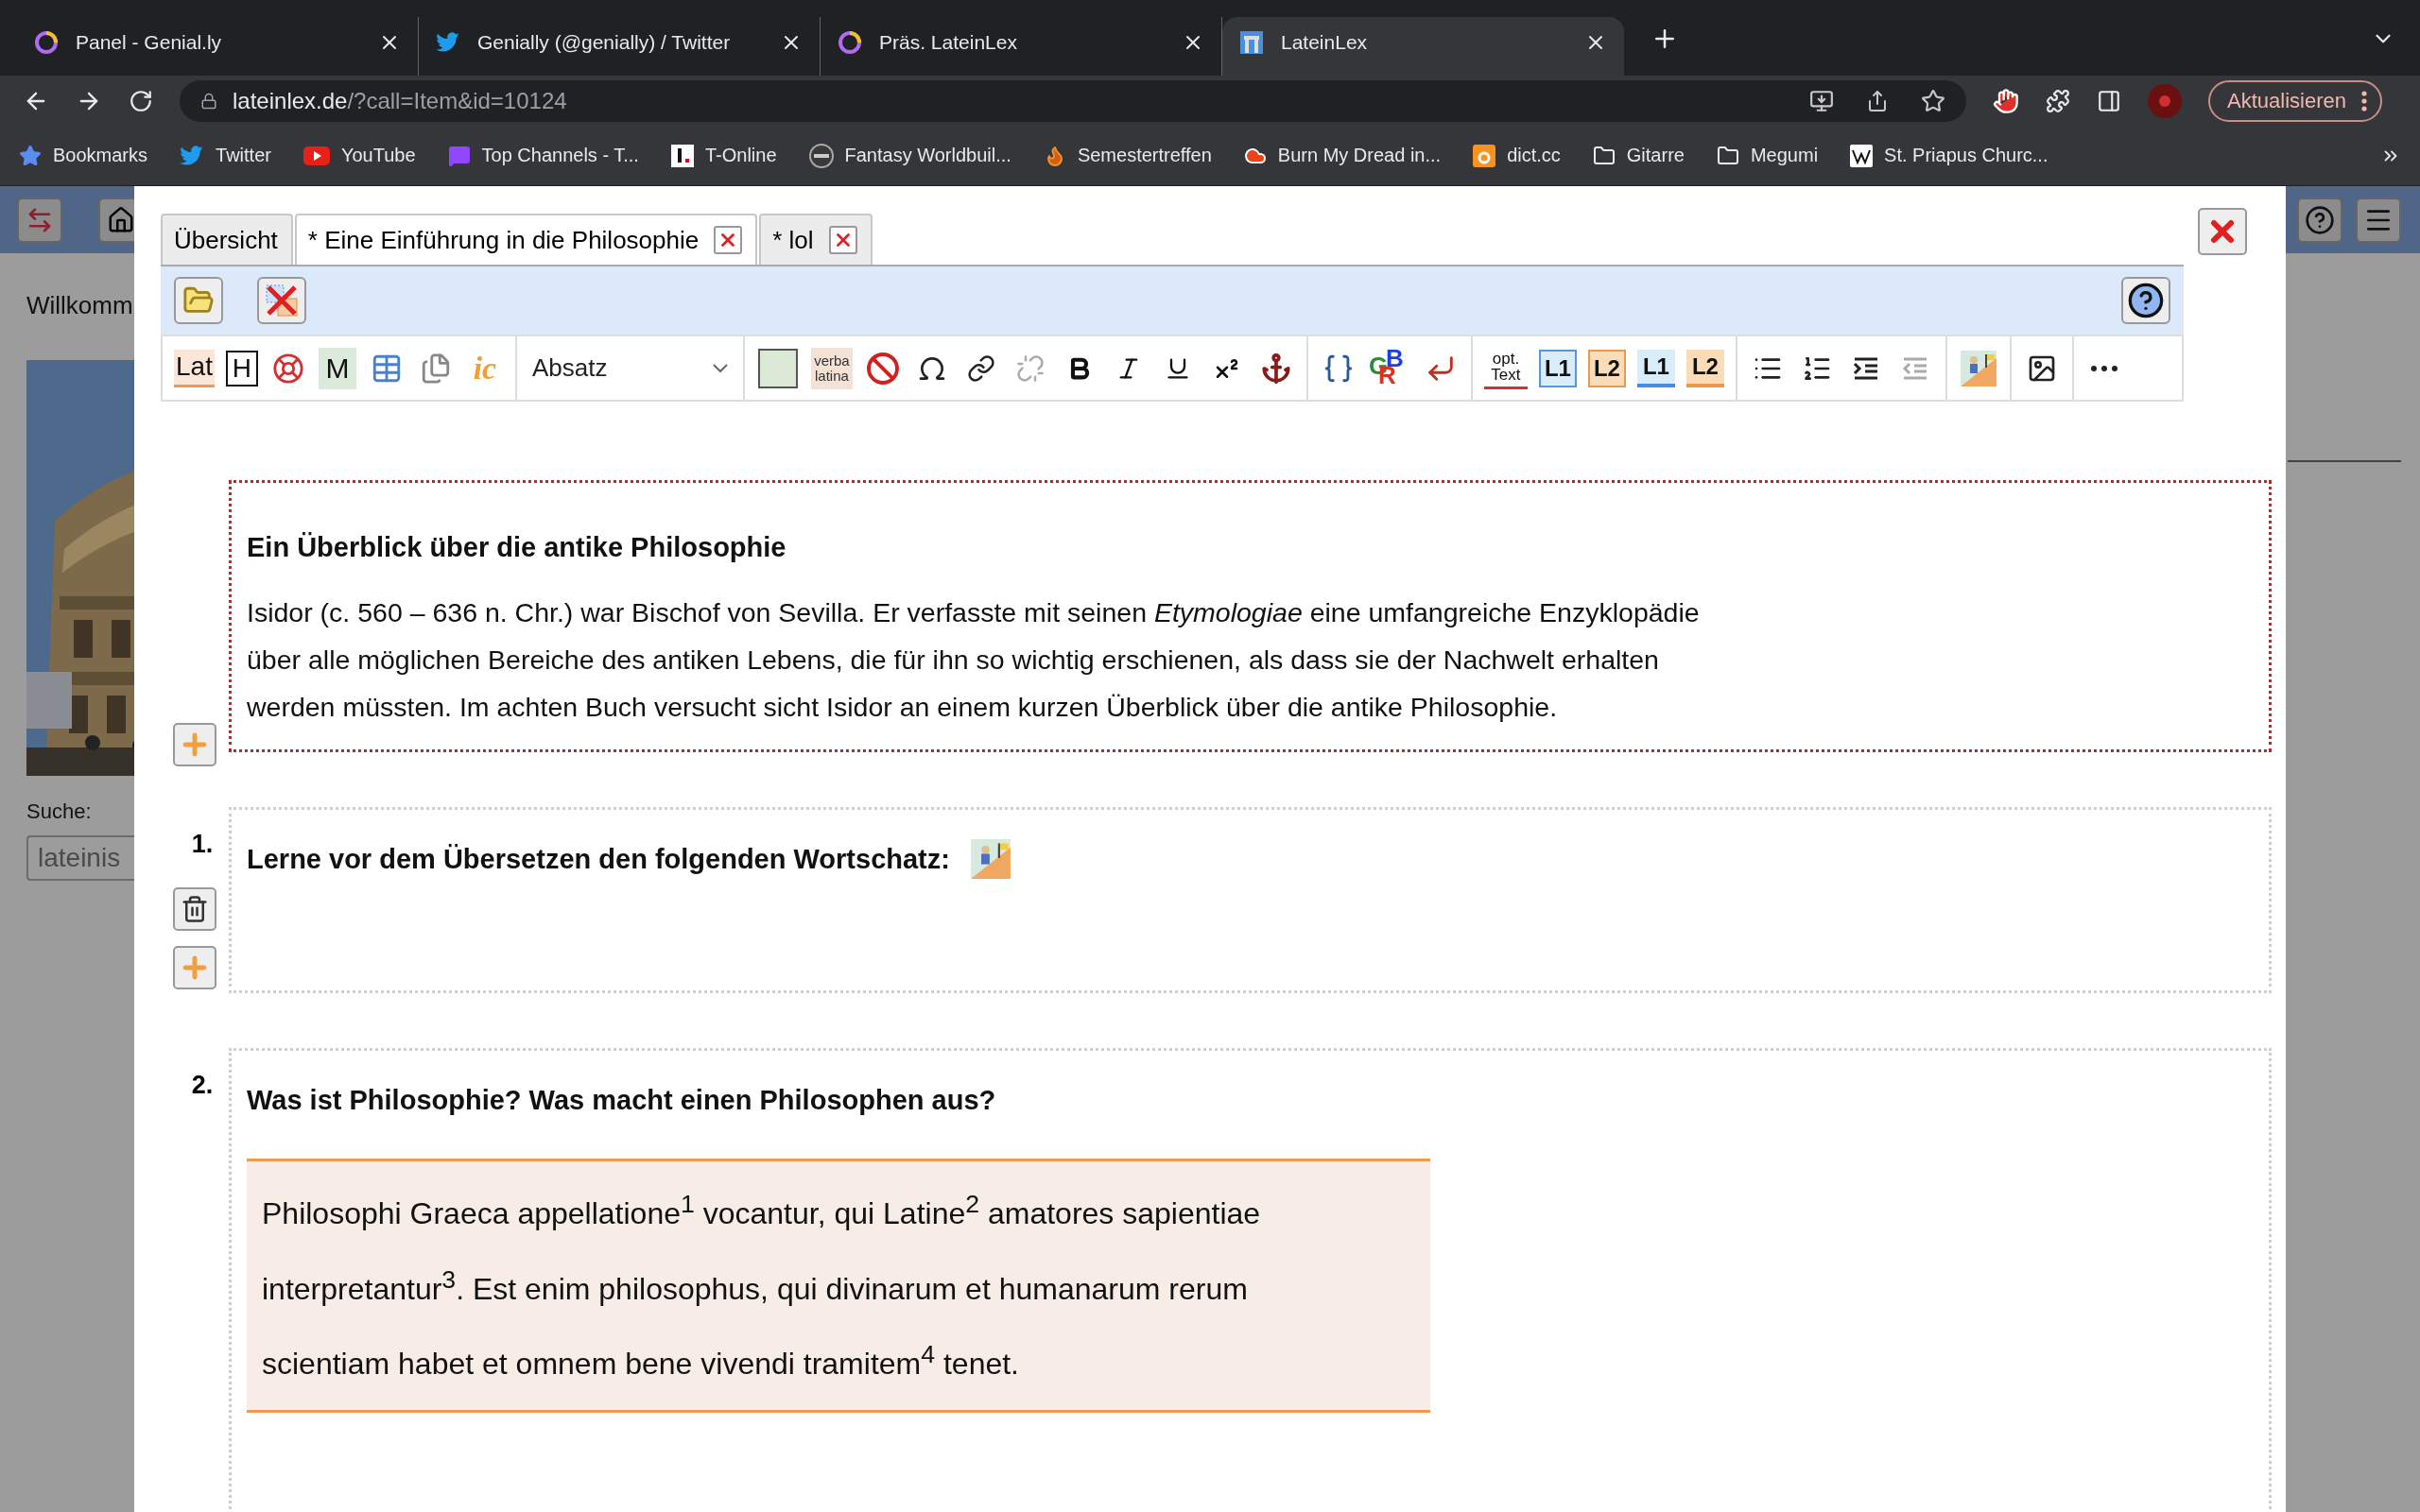  Describe the element at coordinates (227, 239) in the screenshot. I see `editor-tab: Übersicht` at that location.